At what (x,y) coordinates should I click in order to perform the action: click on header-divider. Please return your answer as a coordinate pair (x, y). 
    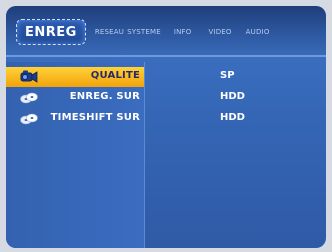
    Looking at the image, I should click on (166, 56).